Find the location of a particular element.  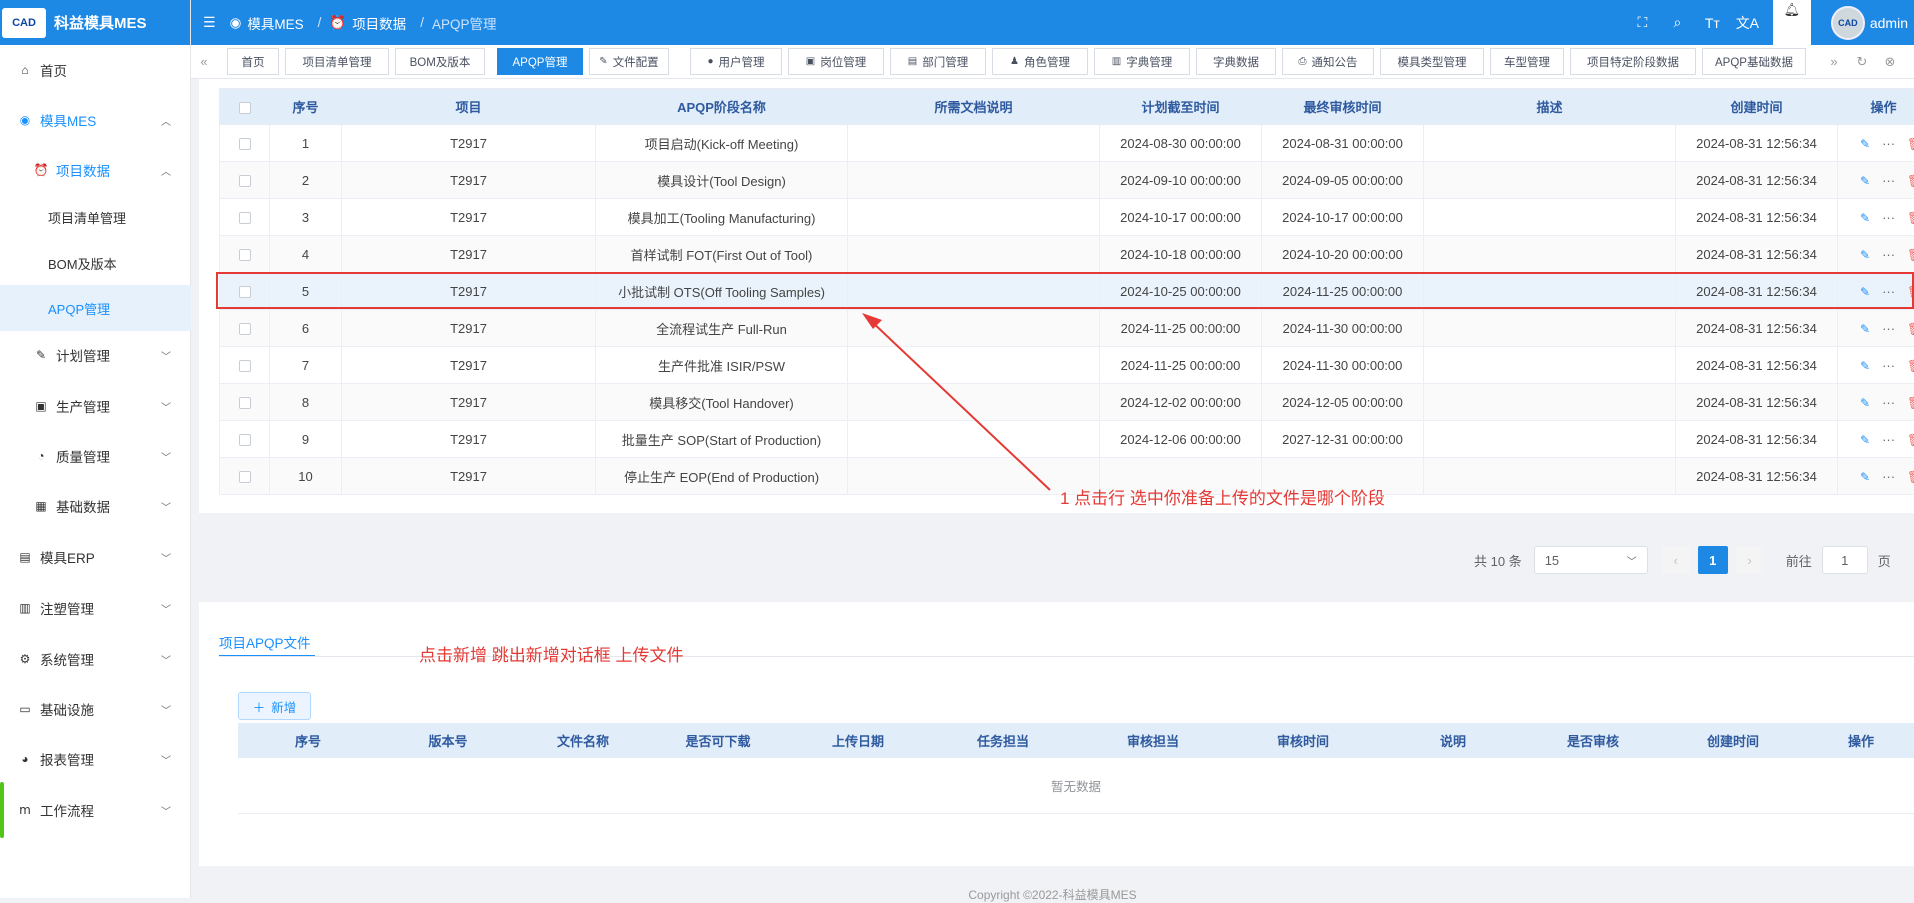

column-header: 审核担当 is located at coordinates (1153, 740).